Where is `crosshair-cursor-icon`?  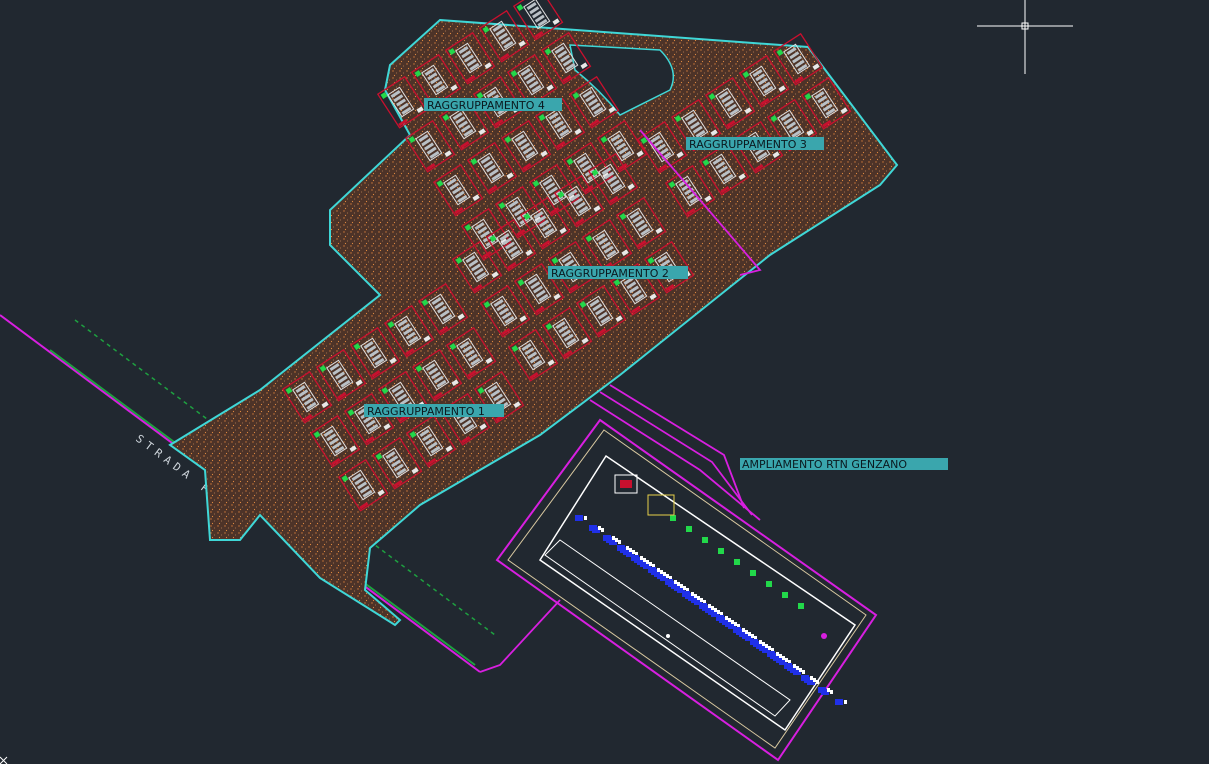
crosshair-cursor-icon is located at coordinates (1025, 37).